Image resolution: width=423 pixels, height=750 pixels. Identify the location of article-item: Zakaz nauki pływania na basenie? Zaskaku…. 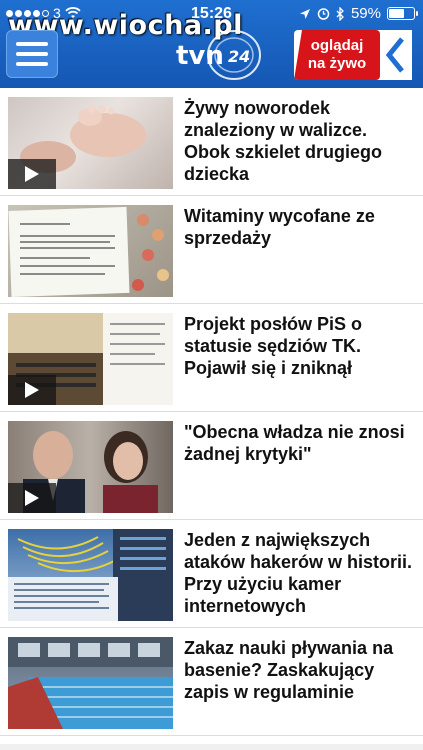
(211, 682).